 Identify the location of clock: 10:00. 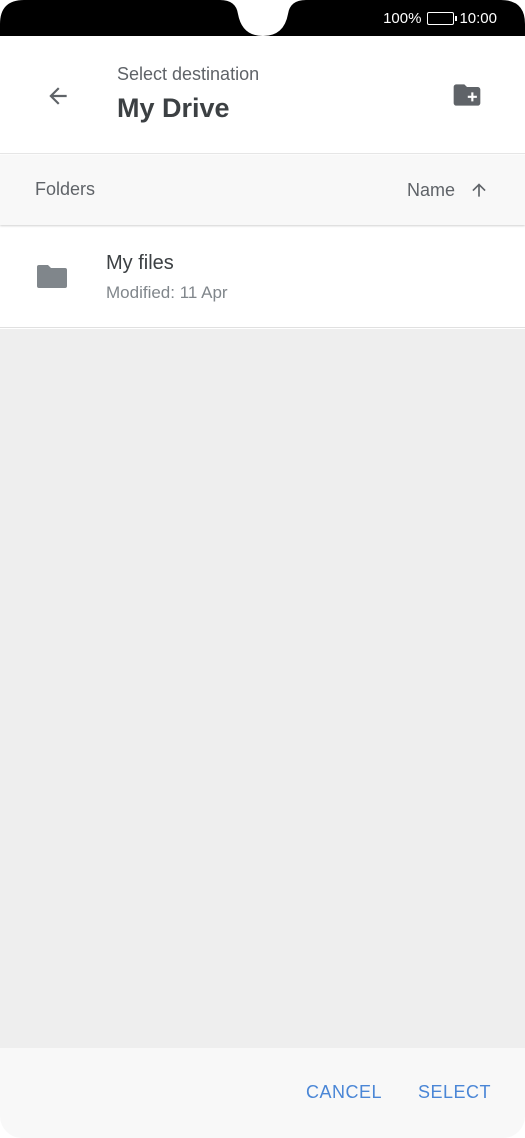
(478, 18).